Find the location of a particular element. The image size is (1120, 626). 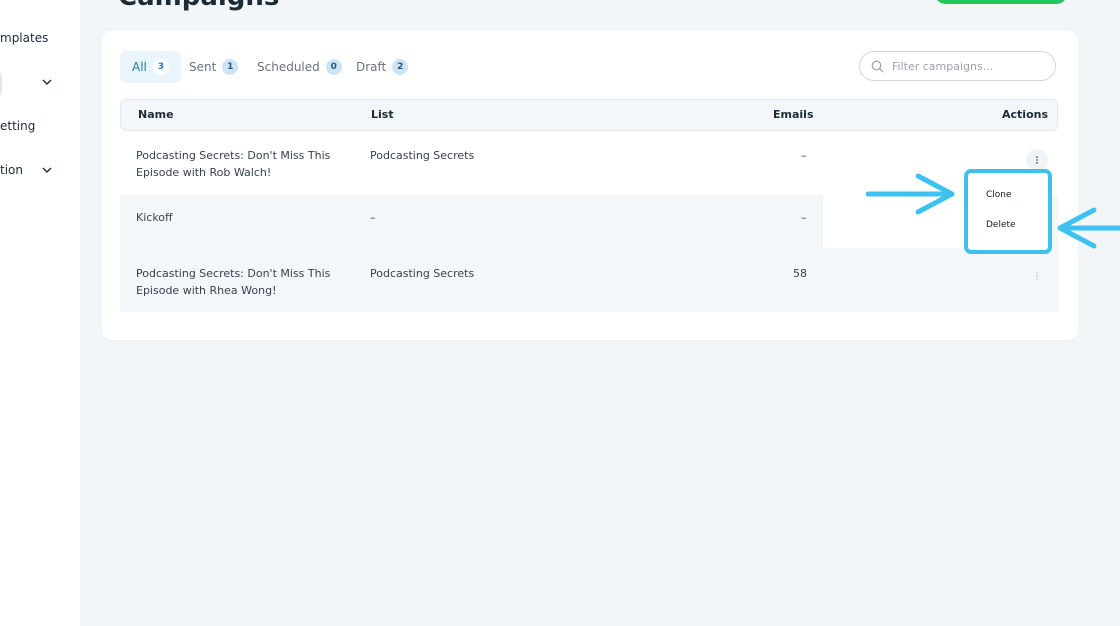

row-actions-menu: Clone Delete is located at coordinates (1008, 211).